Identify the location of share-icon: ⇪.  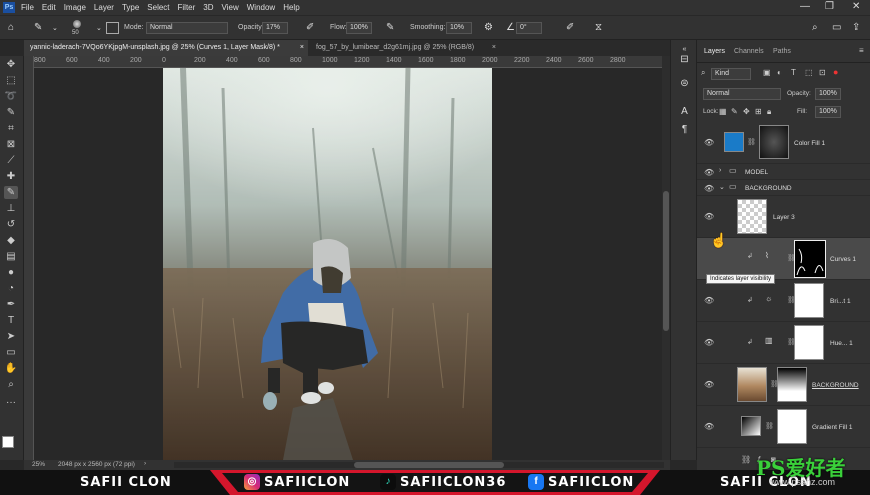
(856, 27).